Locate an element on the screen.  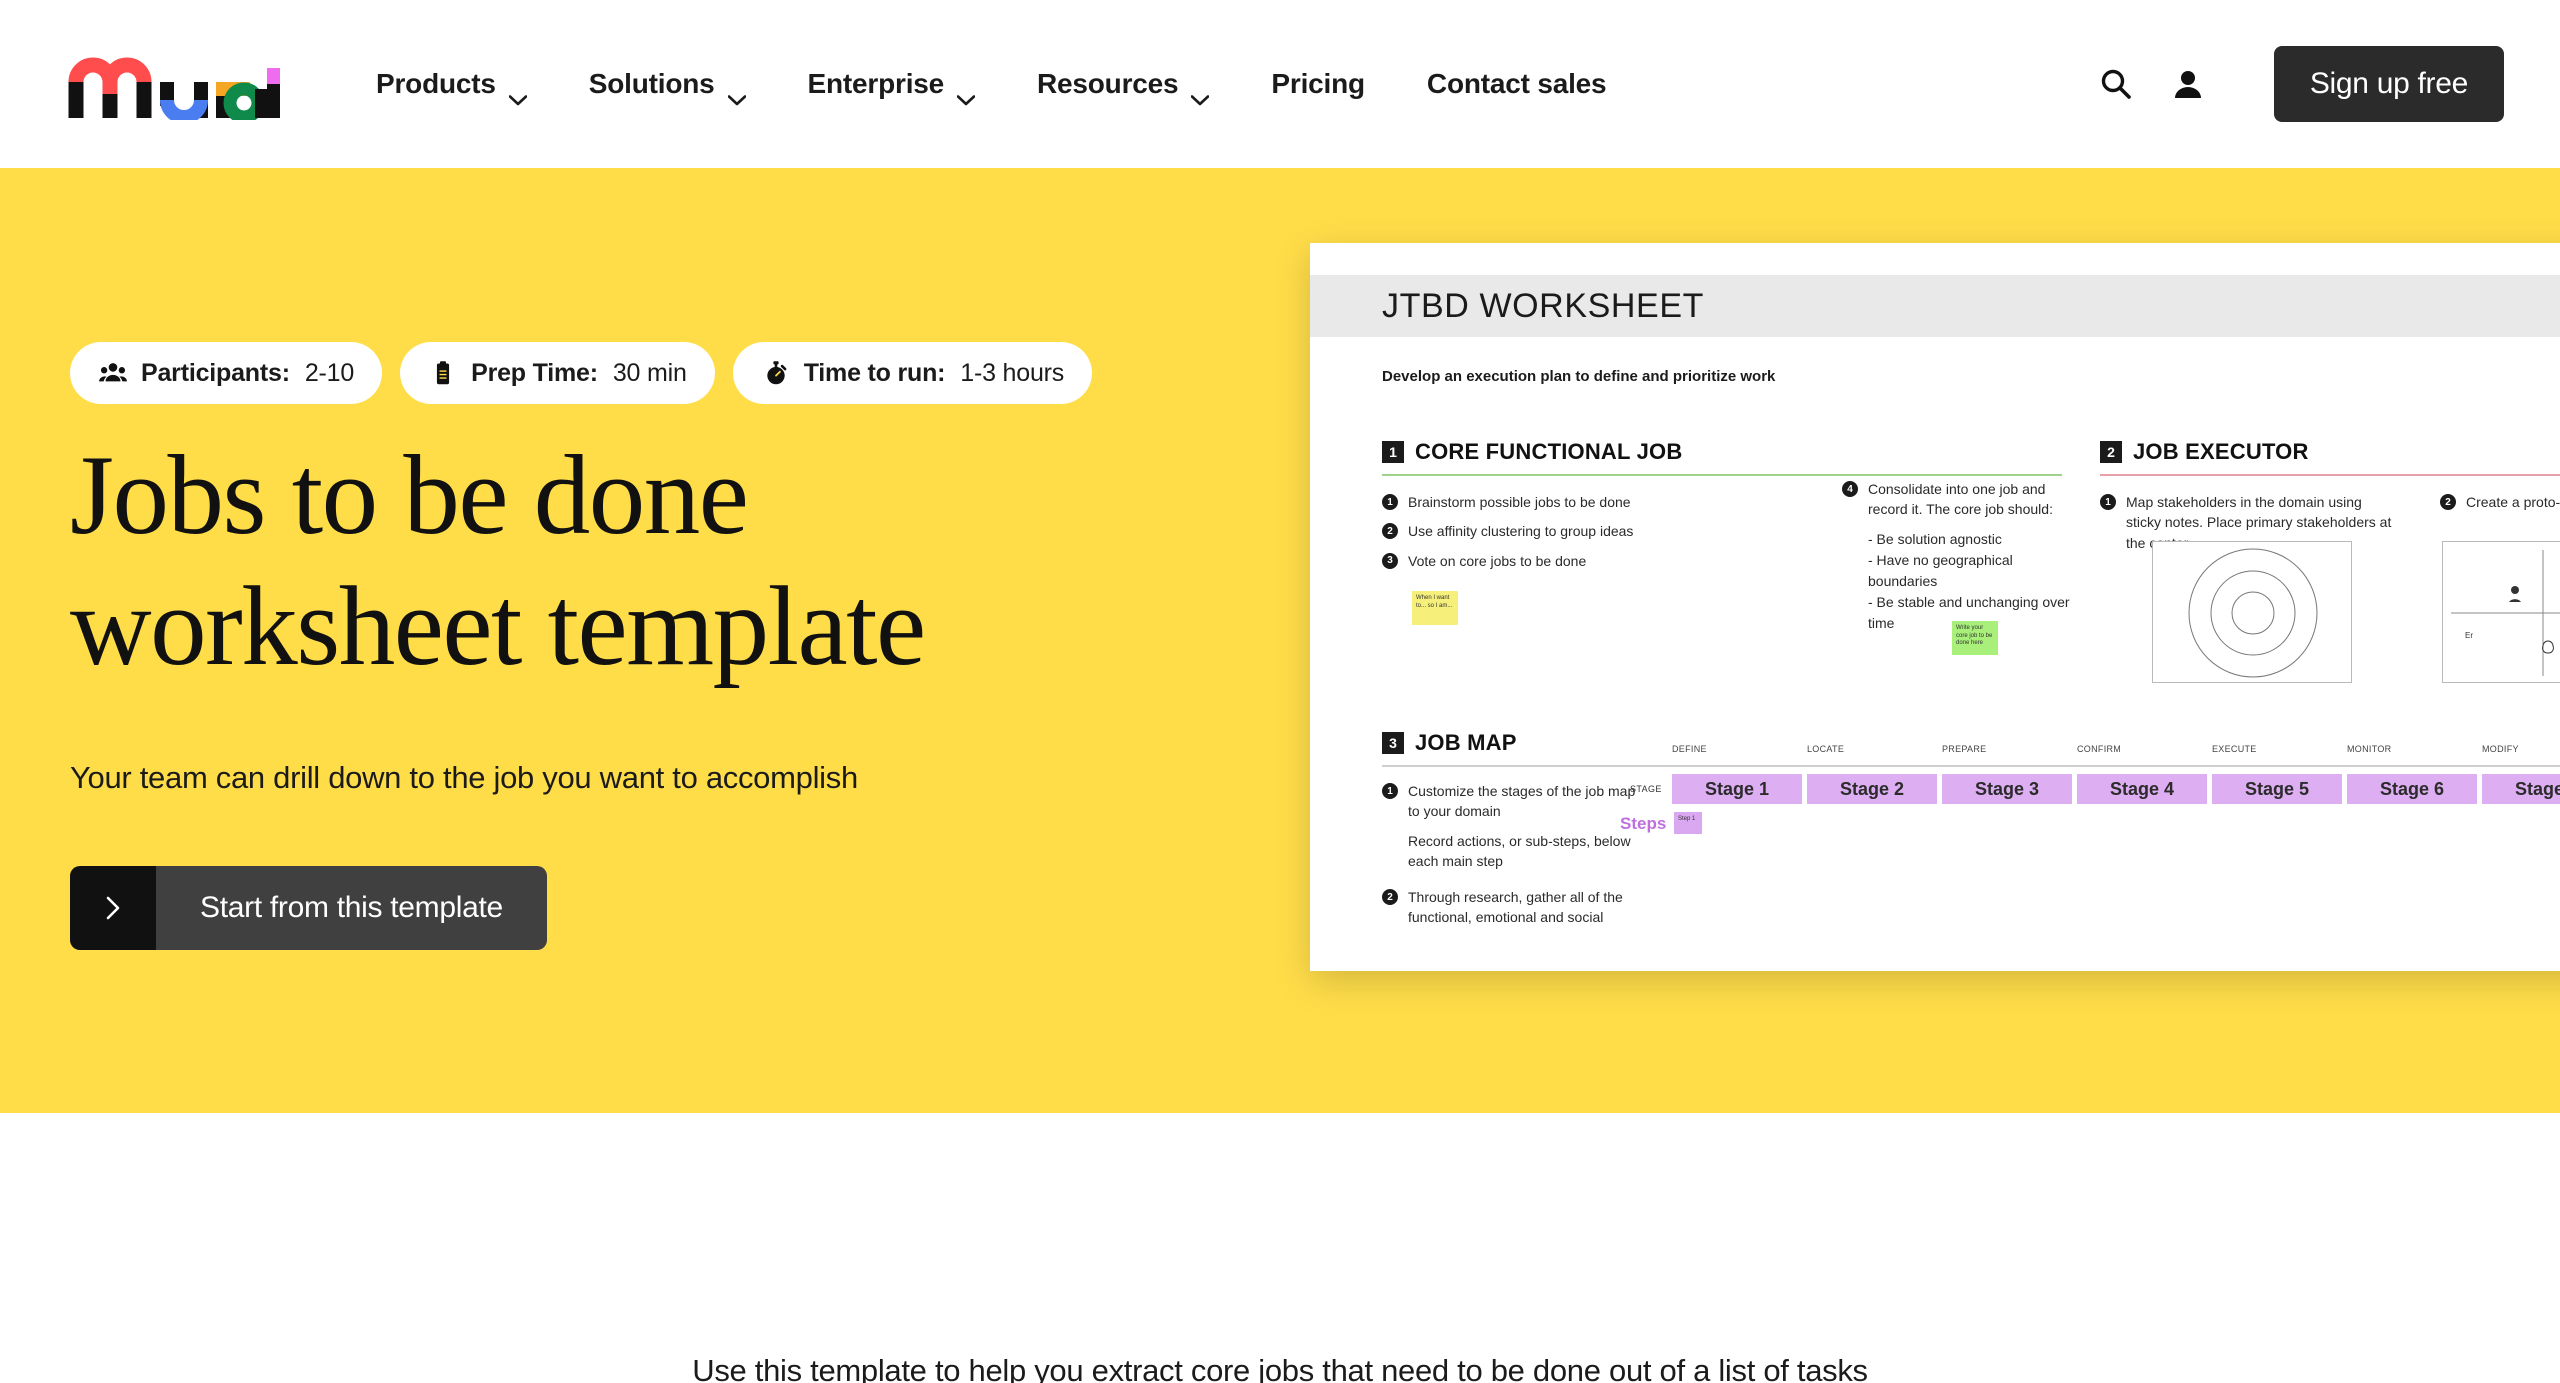
stage-phase-label: MODIFY is located at coordinates (2500, 749).